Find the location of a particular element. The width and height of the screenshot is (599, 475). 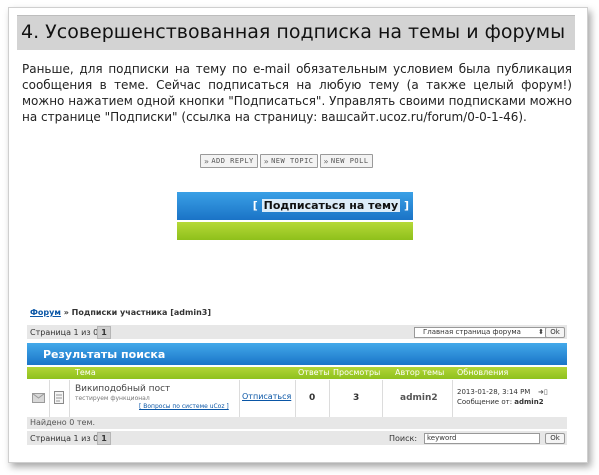

topic-forum-link: [ Вопросы по системе uCoz ] is located at coordinates (184, 406).